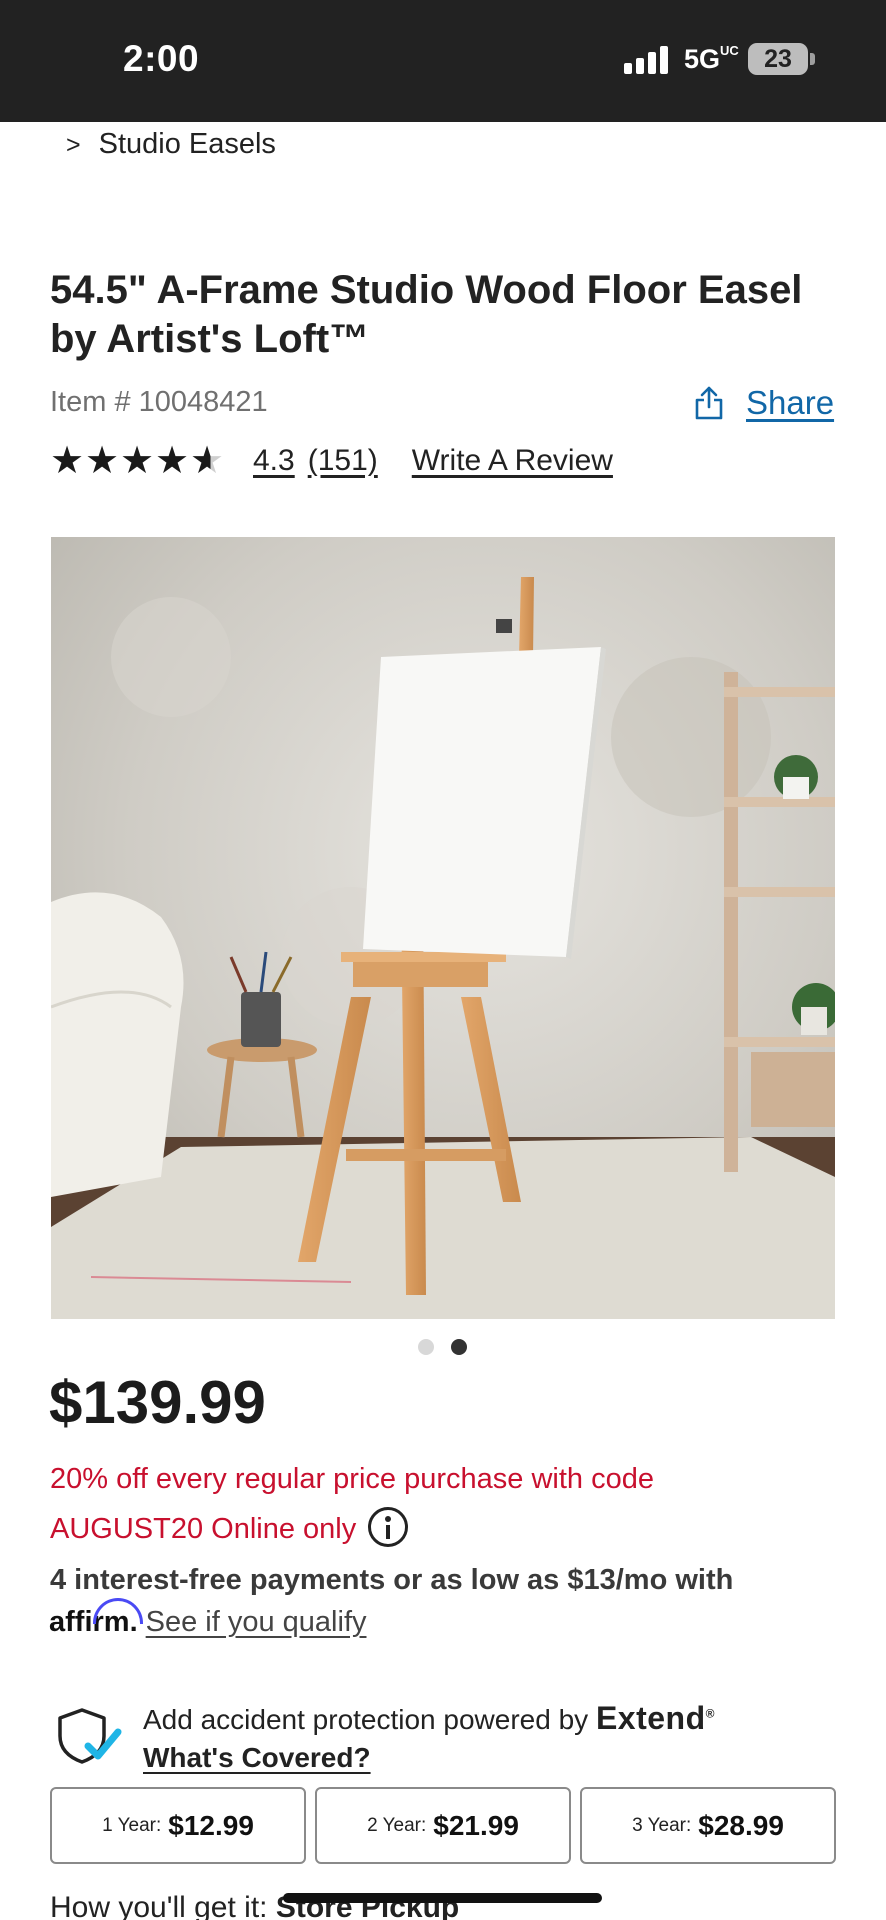  What do you see at coordinates (459, 1347) in the screenshot?
I see `carousel-dot-active` at bounding box center [459, 1347].